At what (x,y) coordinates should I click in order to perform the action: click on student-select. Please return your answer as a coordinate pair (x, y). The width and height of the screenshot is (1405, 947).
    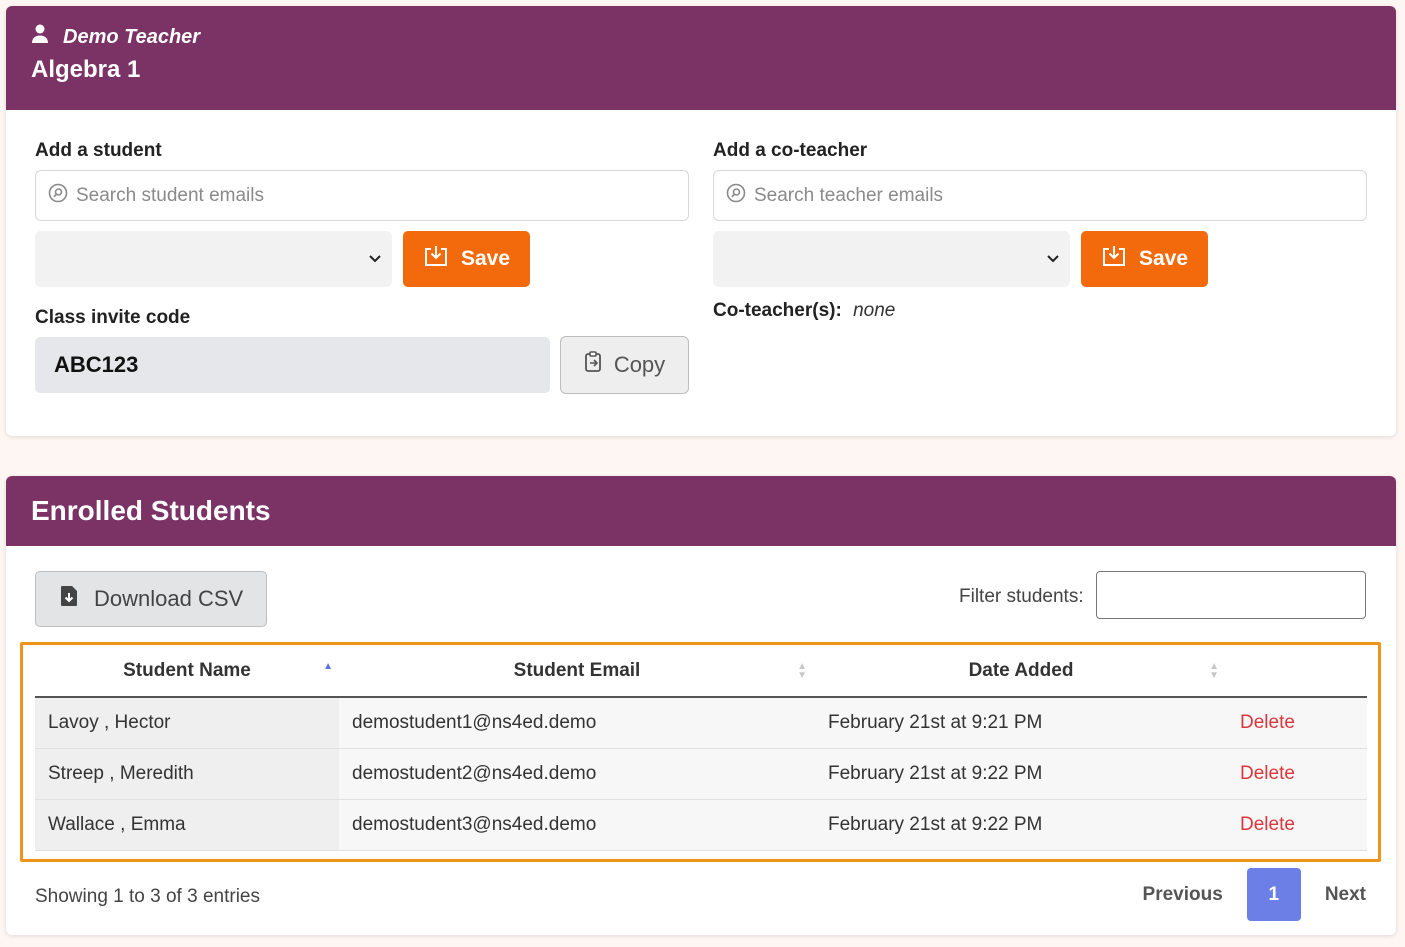
    Looking at the image, I should click on (213, 259).